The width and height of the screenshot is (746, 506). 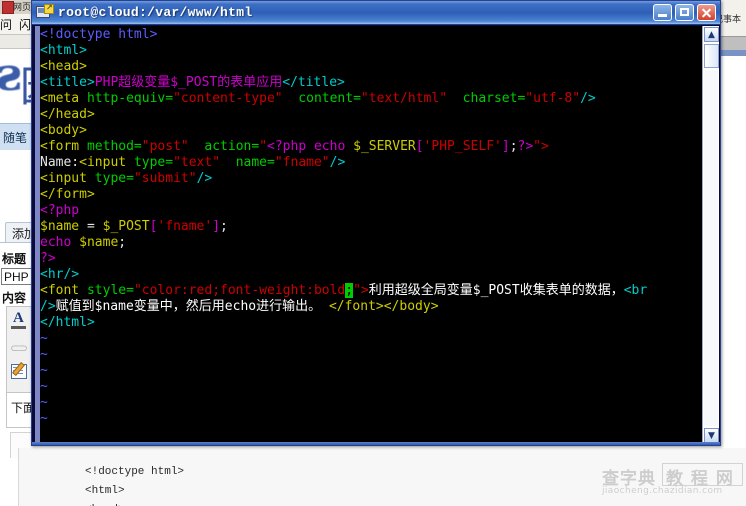 I want to click on code-token: ", so click(x=263, y=146).